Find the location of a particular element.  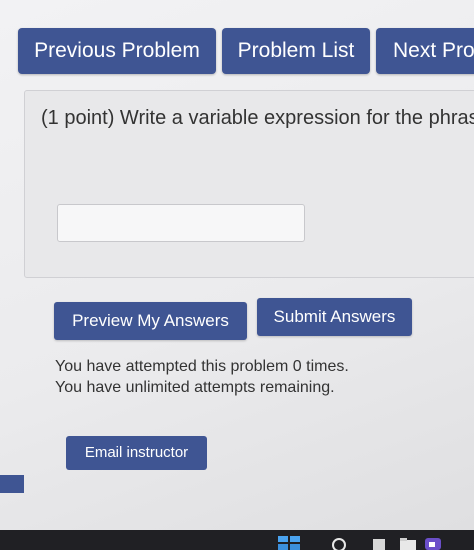

windows-start-icon is located at coordinates (289, 543).